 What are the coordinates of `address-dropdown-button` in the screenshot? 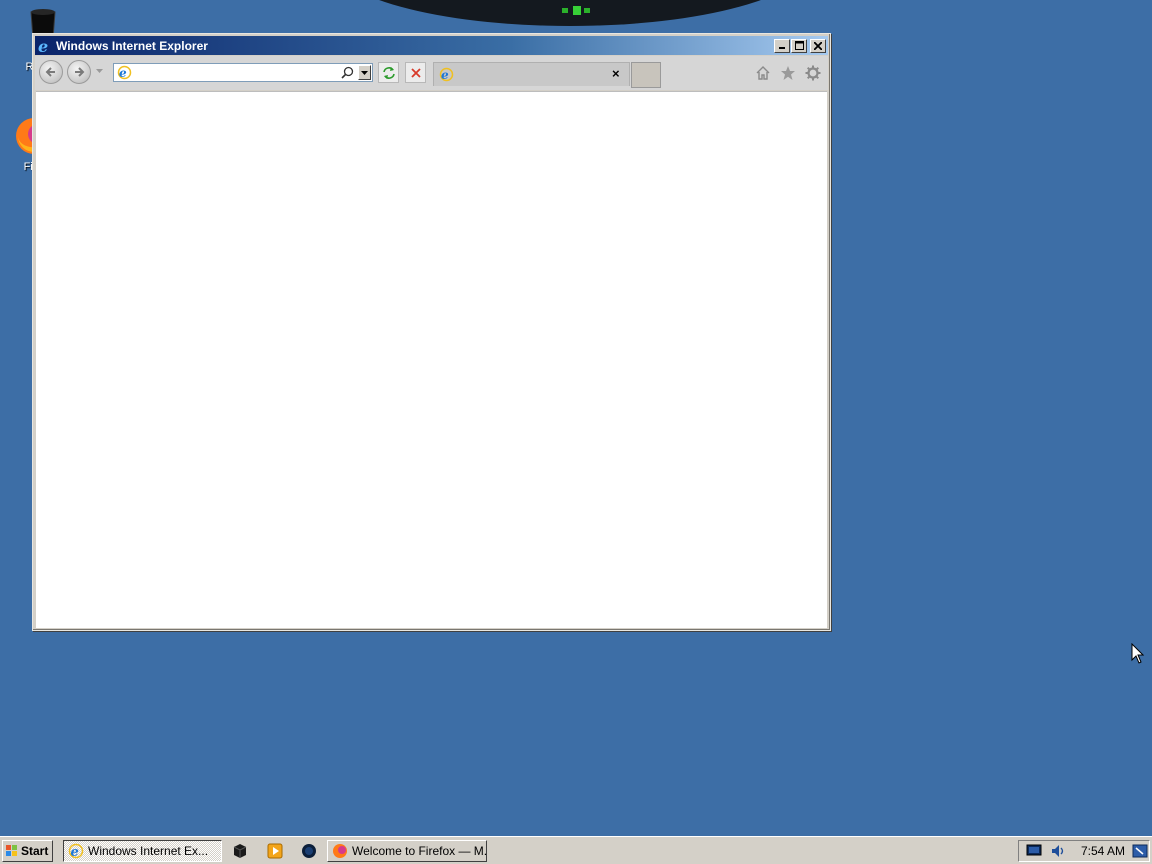 It's located at (364, 72).